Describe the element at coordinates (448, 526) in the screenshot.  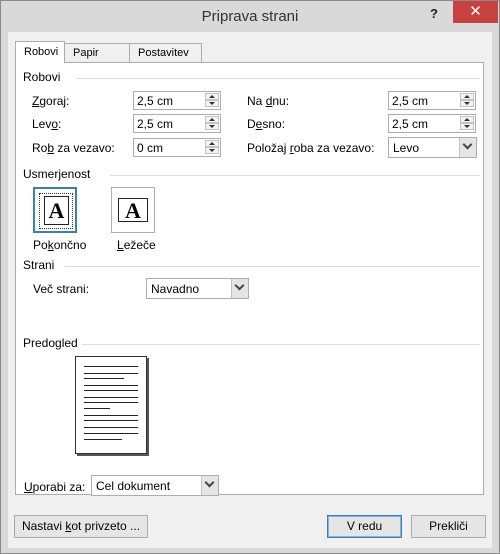
I see `cancel-button: Prekliči` at that location.